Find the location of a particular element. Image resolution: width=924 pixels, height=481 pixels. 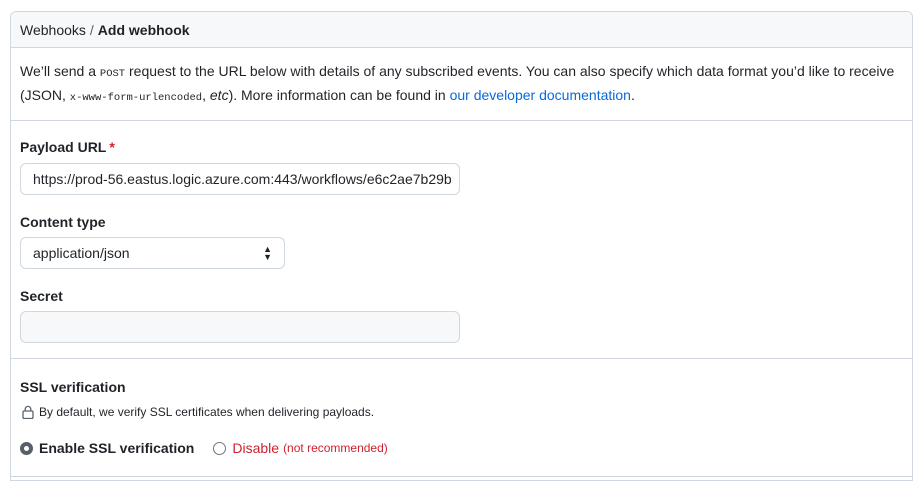

enable-ssl-option: Enable SSL verification is located at coordinates (107, 448).